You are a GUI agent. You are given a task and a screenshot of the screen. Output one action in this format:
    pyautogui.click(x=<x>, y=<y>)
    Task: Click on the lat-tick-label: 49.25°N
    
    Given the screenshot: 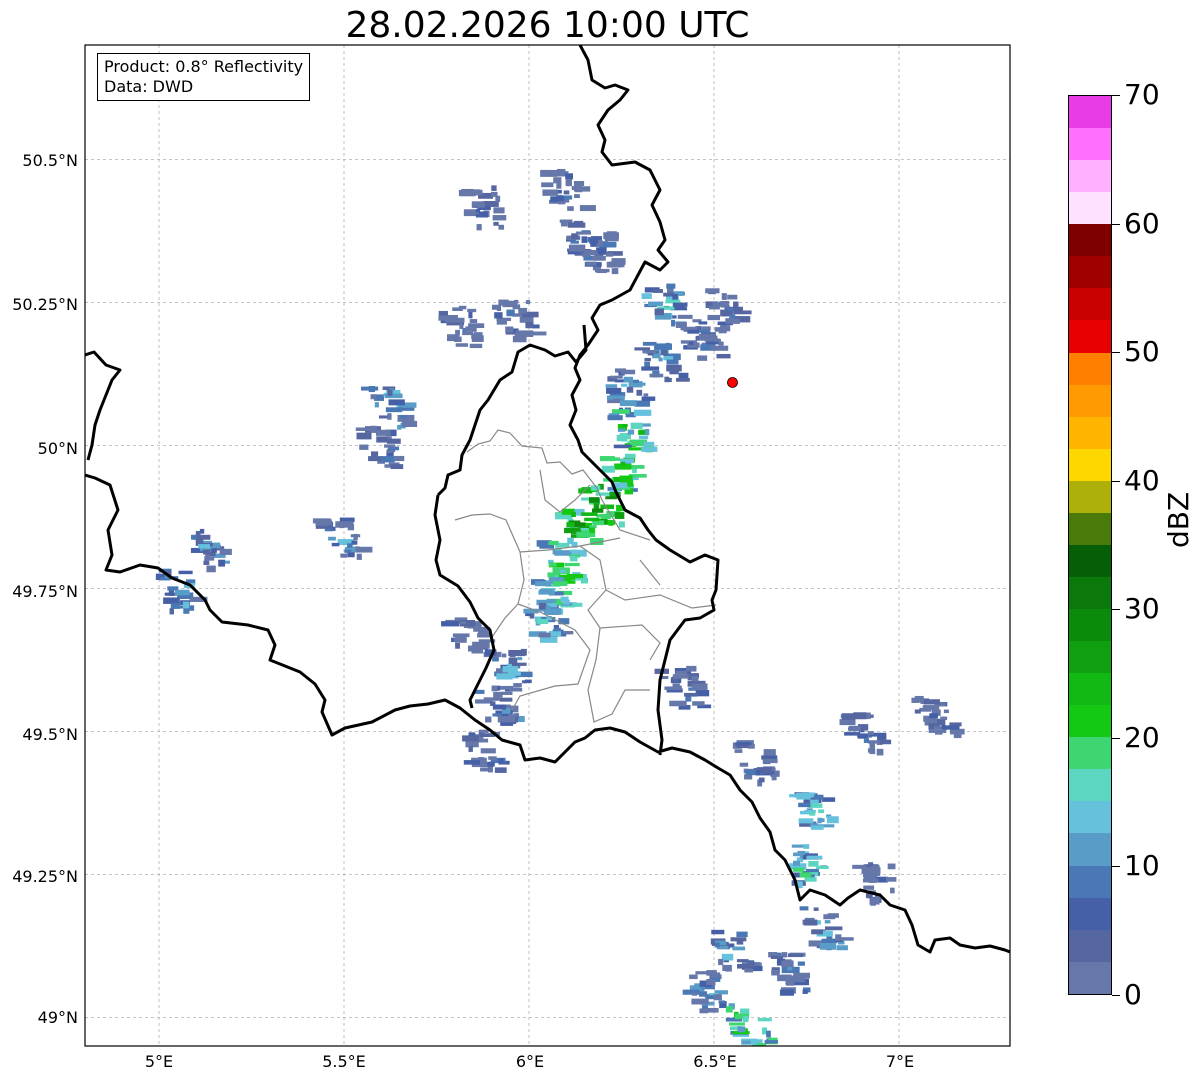 What is the action you would take?
    pyautogui.click(x=45, y=876)
    